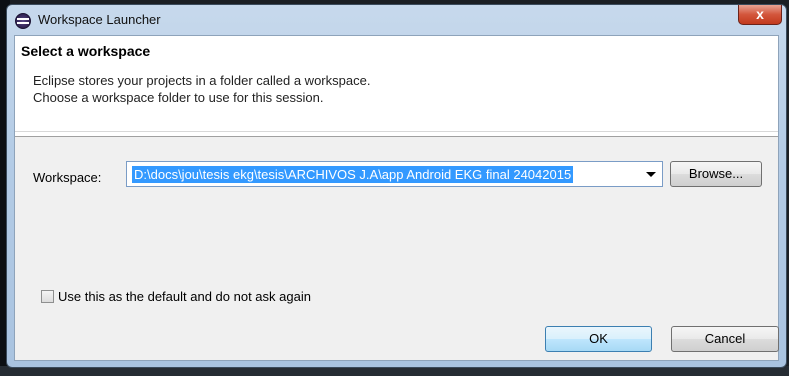 This screenshot has width=789, height=376. What do you see at coordinates (396, 131) in the screenshot?
I see `divider` at bounding box center [396, 131].